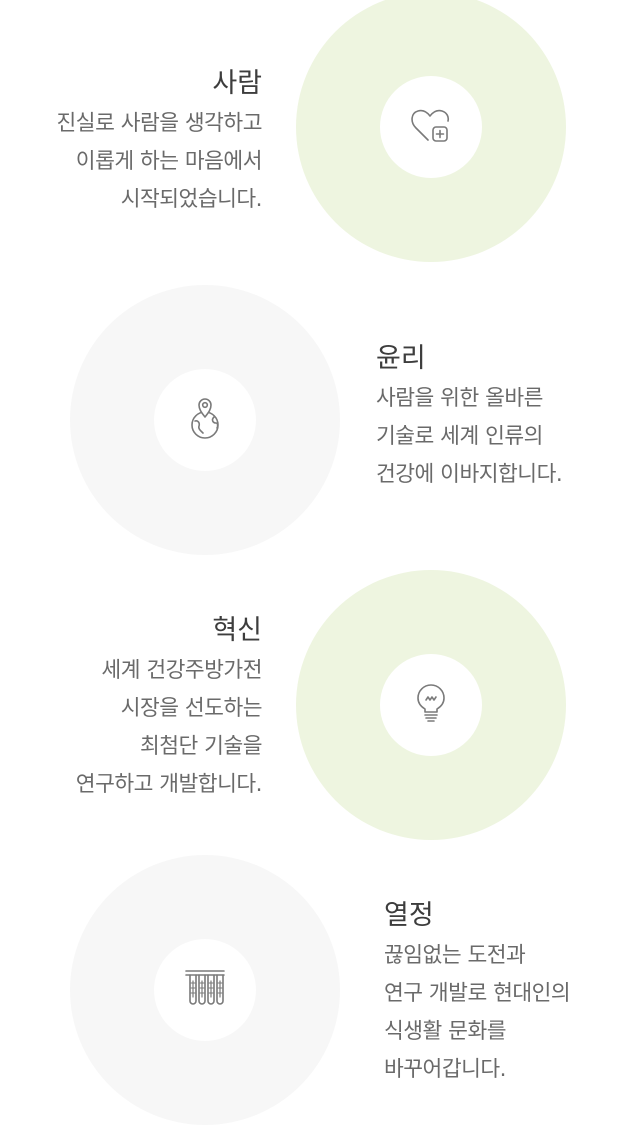 Image resolution: width=640 pixels, height=1140 pixels. I want to click on value-description: 끊임없는 도전과 연구 개발로 현대인의 식생활 문화를 바꾸어갑니다., so click(477, 1013).